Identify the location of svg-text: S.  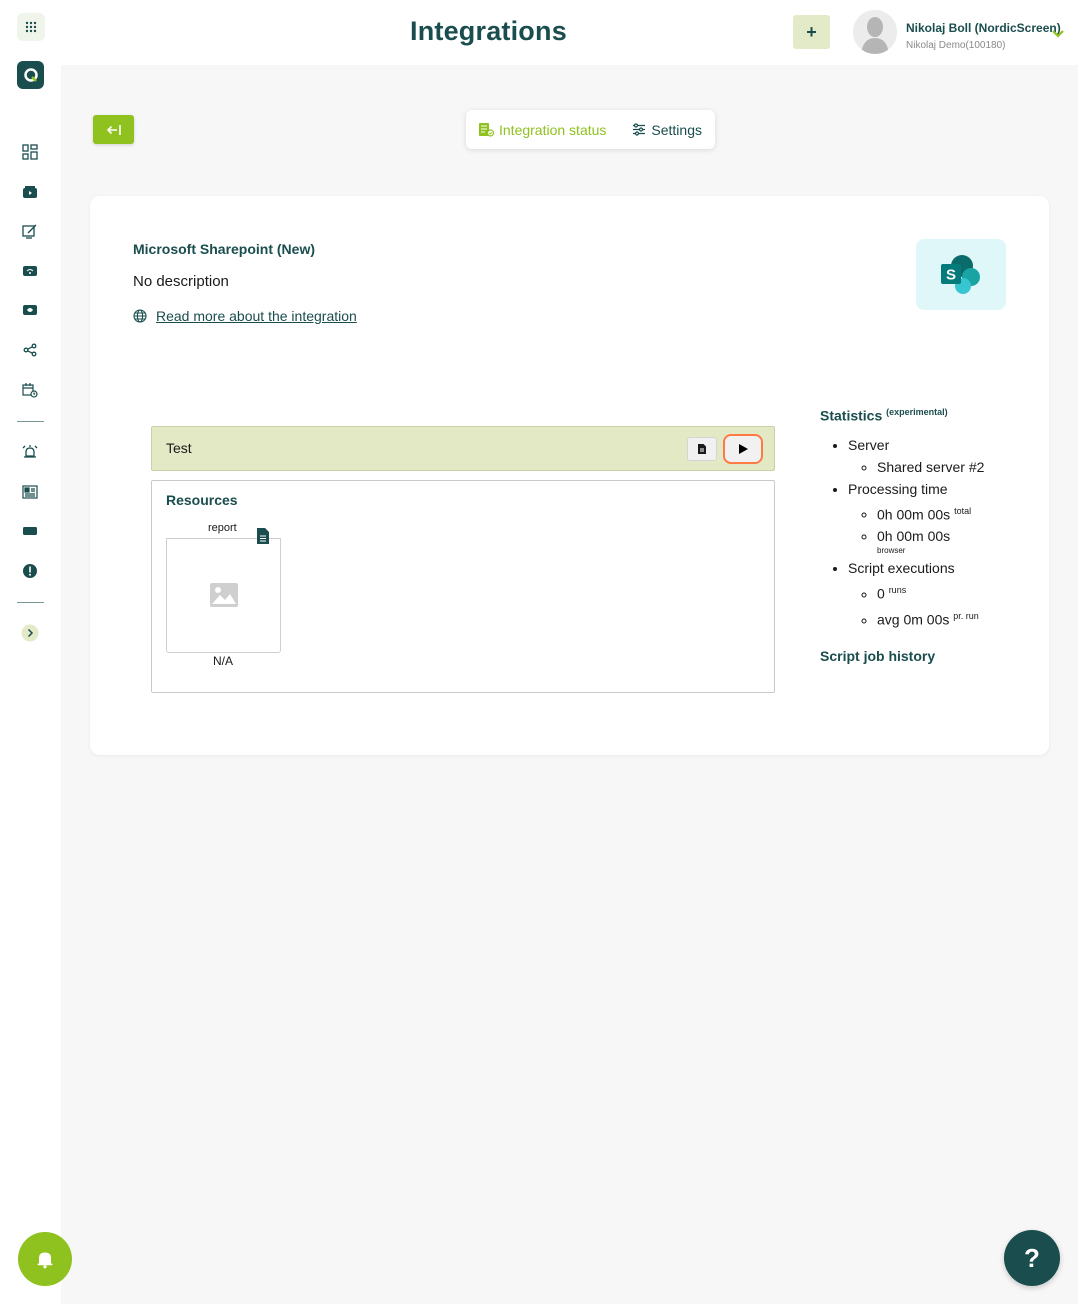
(951, 274).